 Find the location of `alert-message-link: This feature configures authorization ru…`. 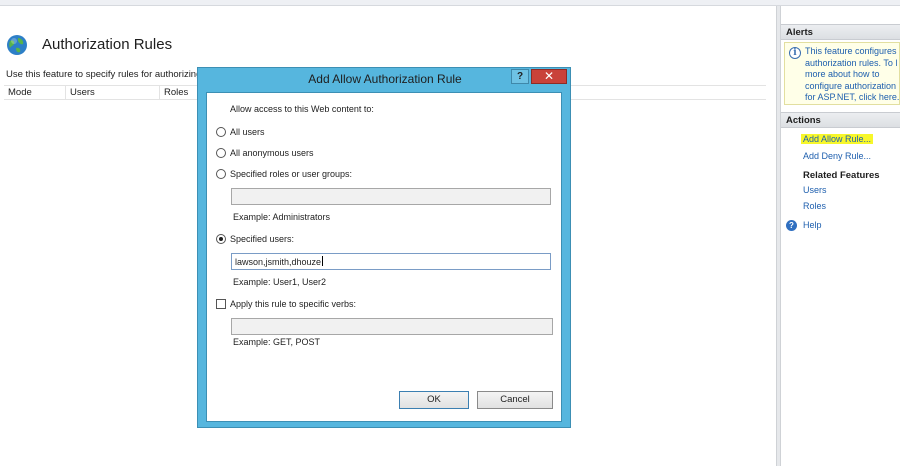

alert-message-link: This feature configures authorization ru… is located at coordinates (852, 75).